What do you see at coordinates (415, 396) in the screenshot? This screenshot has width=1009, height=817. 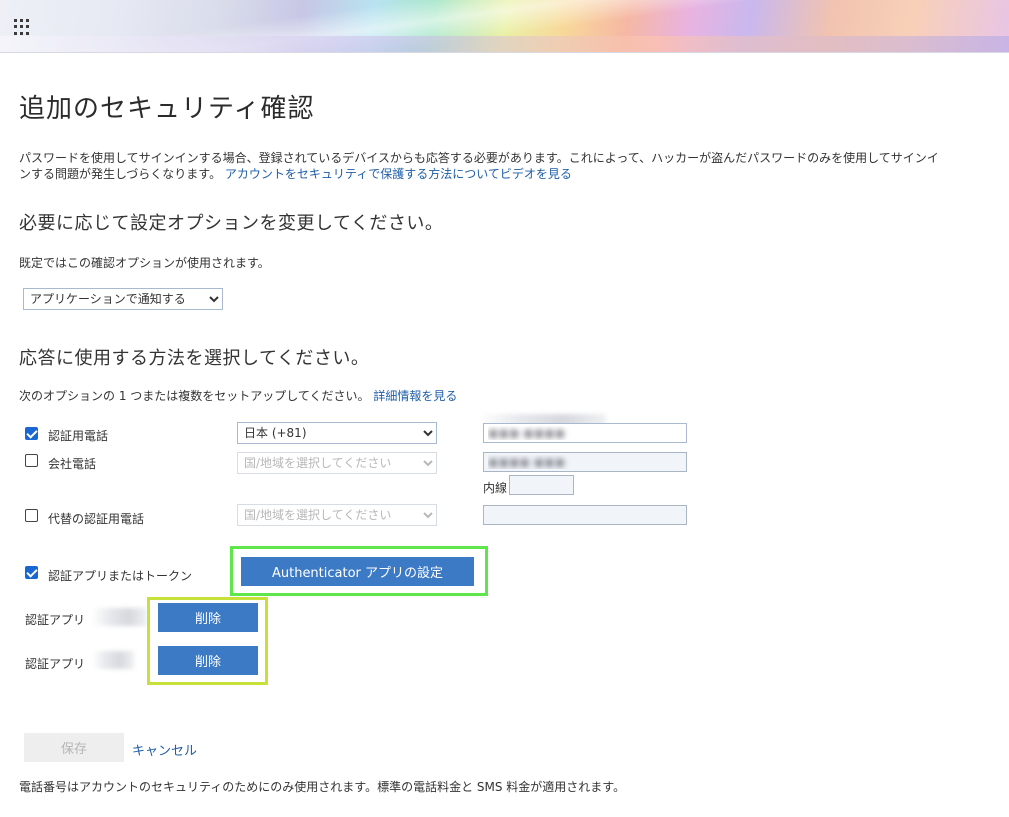 I see `more-info-link: 詳細情報を見る` at bounding box center [415, 396].